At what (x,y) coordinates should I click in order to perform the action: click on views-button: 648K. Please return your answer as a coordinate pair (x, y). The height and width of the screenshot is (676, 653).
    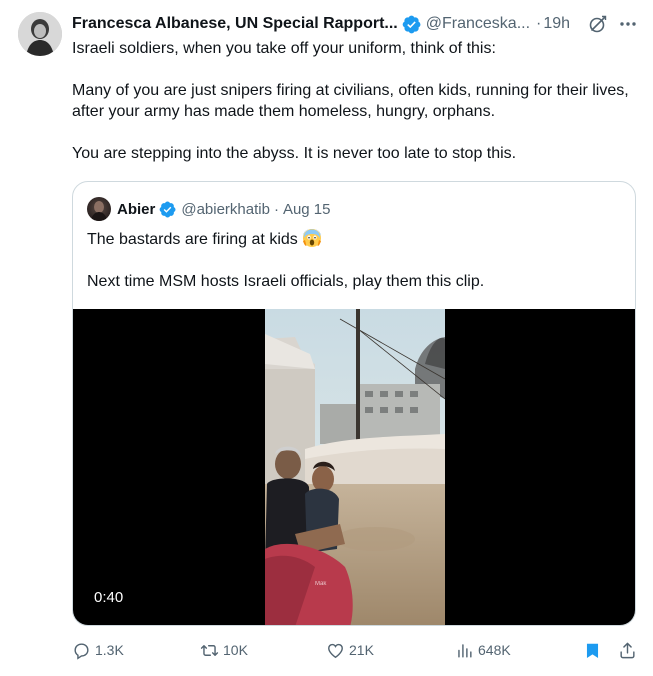
    Looking at the image, I should click on (483, 650).